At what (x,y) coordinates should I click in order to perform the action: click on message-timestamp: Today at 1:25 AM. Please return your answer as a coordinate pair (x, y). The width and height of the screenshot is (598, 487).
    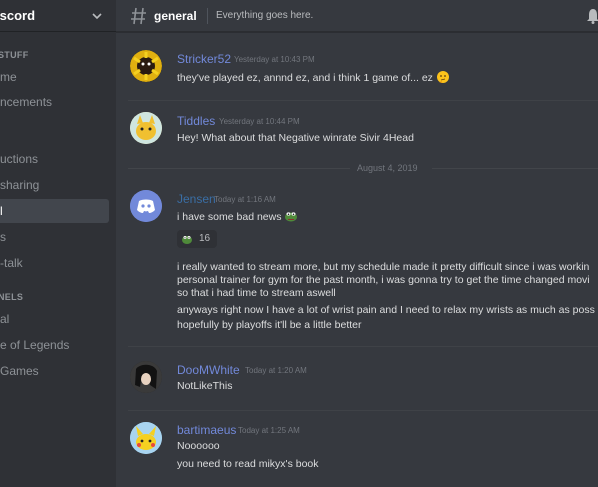
    Looking at the image, I should click on (269, 430).